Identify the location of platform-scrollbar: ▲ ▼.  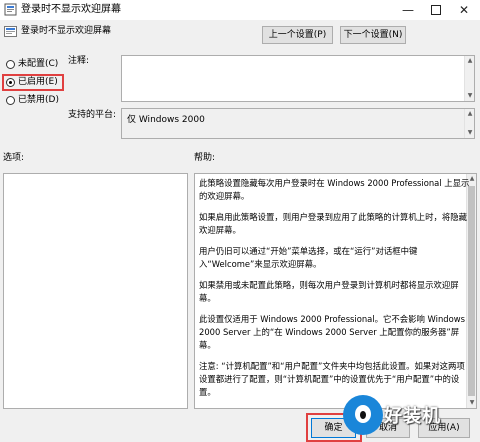
(469, 123).